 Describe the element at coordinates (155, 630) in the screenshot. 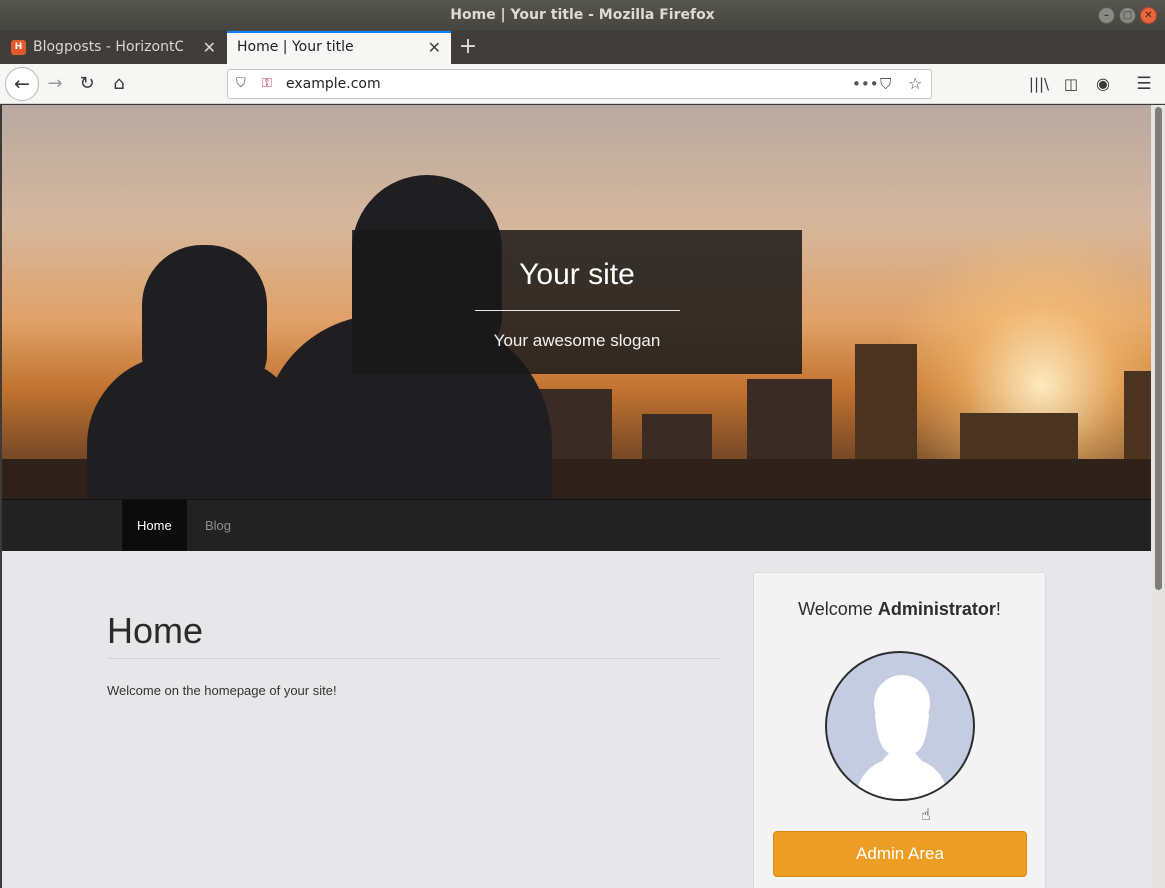

I see `page-title: Home` at that location.